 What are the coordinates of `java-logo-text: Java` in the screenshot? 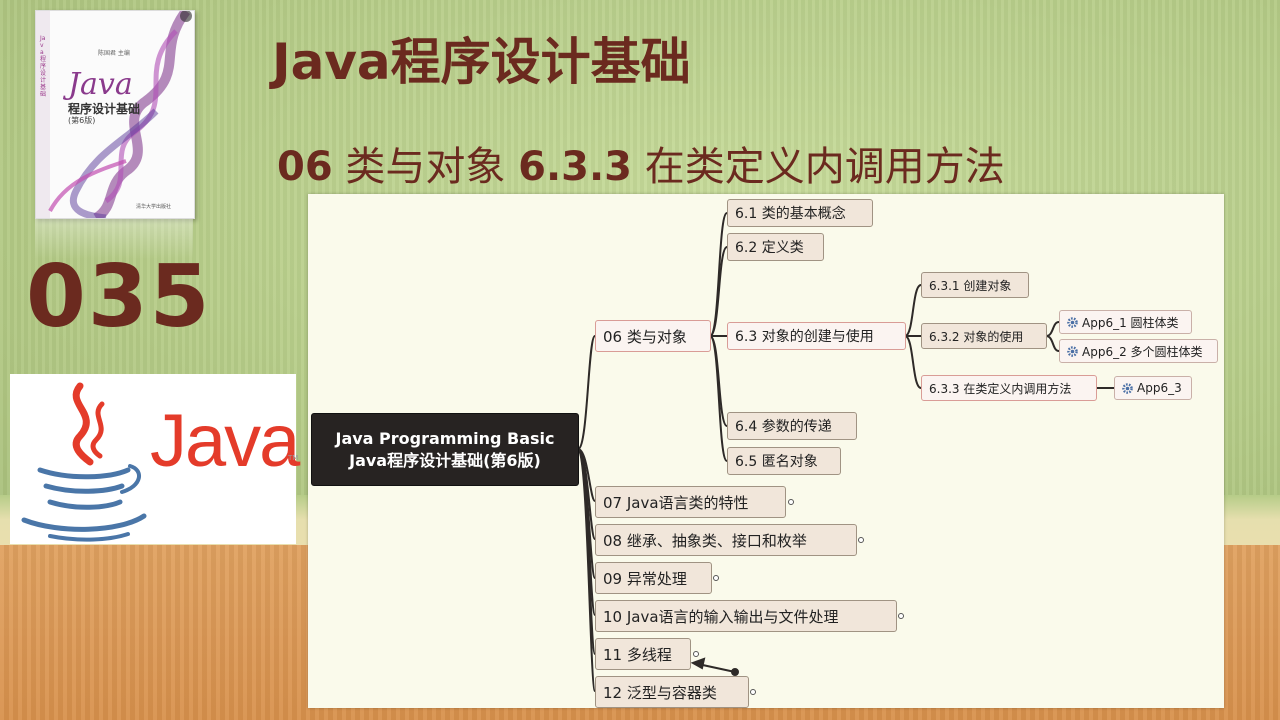 It's located at (225, 440).